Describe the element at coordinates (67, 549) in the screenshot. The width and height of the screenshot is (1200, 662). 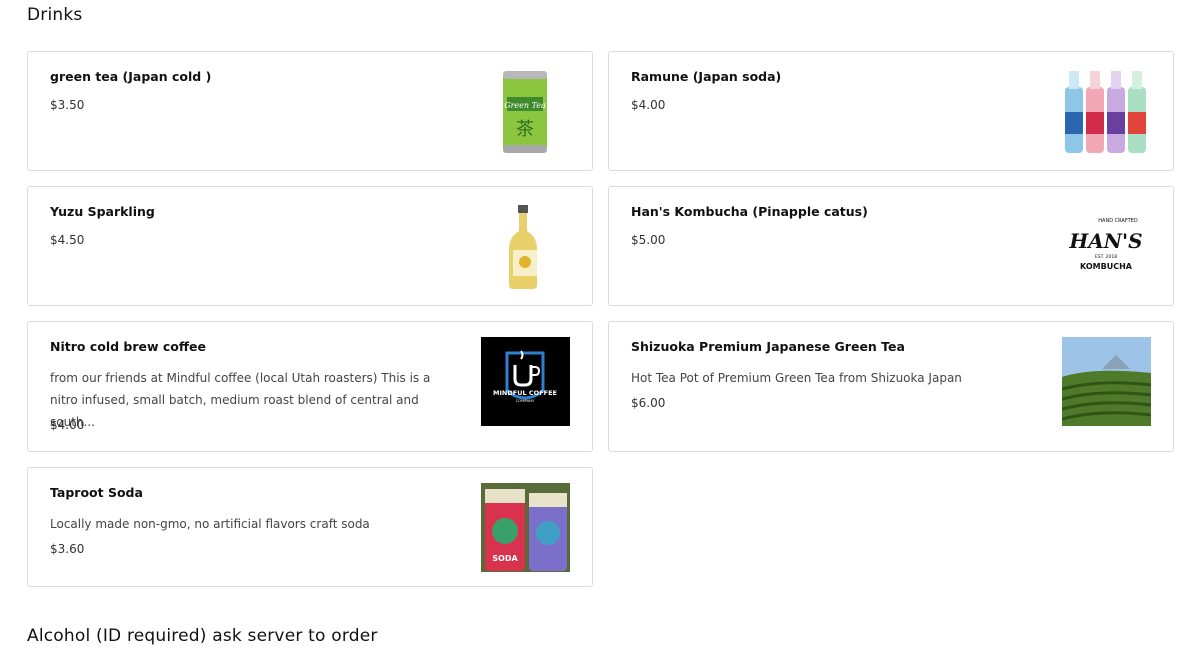
I see `item-price: $3.60` at that location.